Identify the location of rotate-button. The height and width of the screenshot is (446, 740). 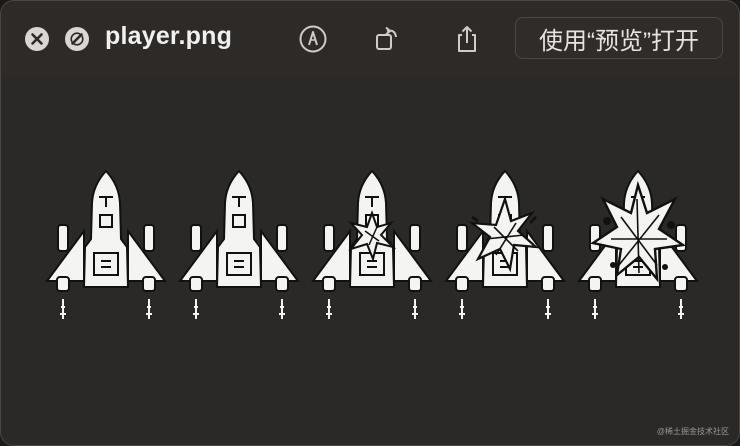
(387, 39).